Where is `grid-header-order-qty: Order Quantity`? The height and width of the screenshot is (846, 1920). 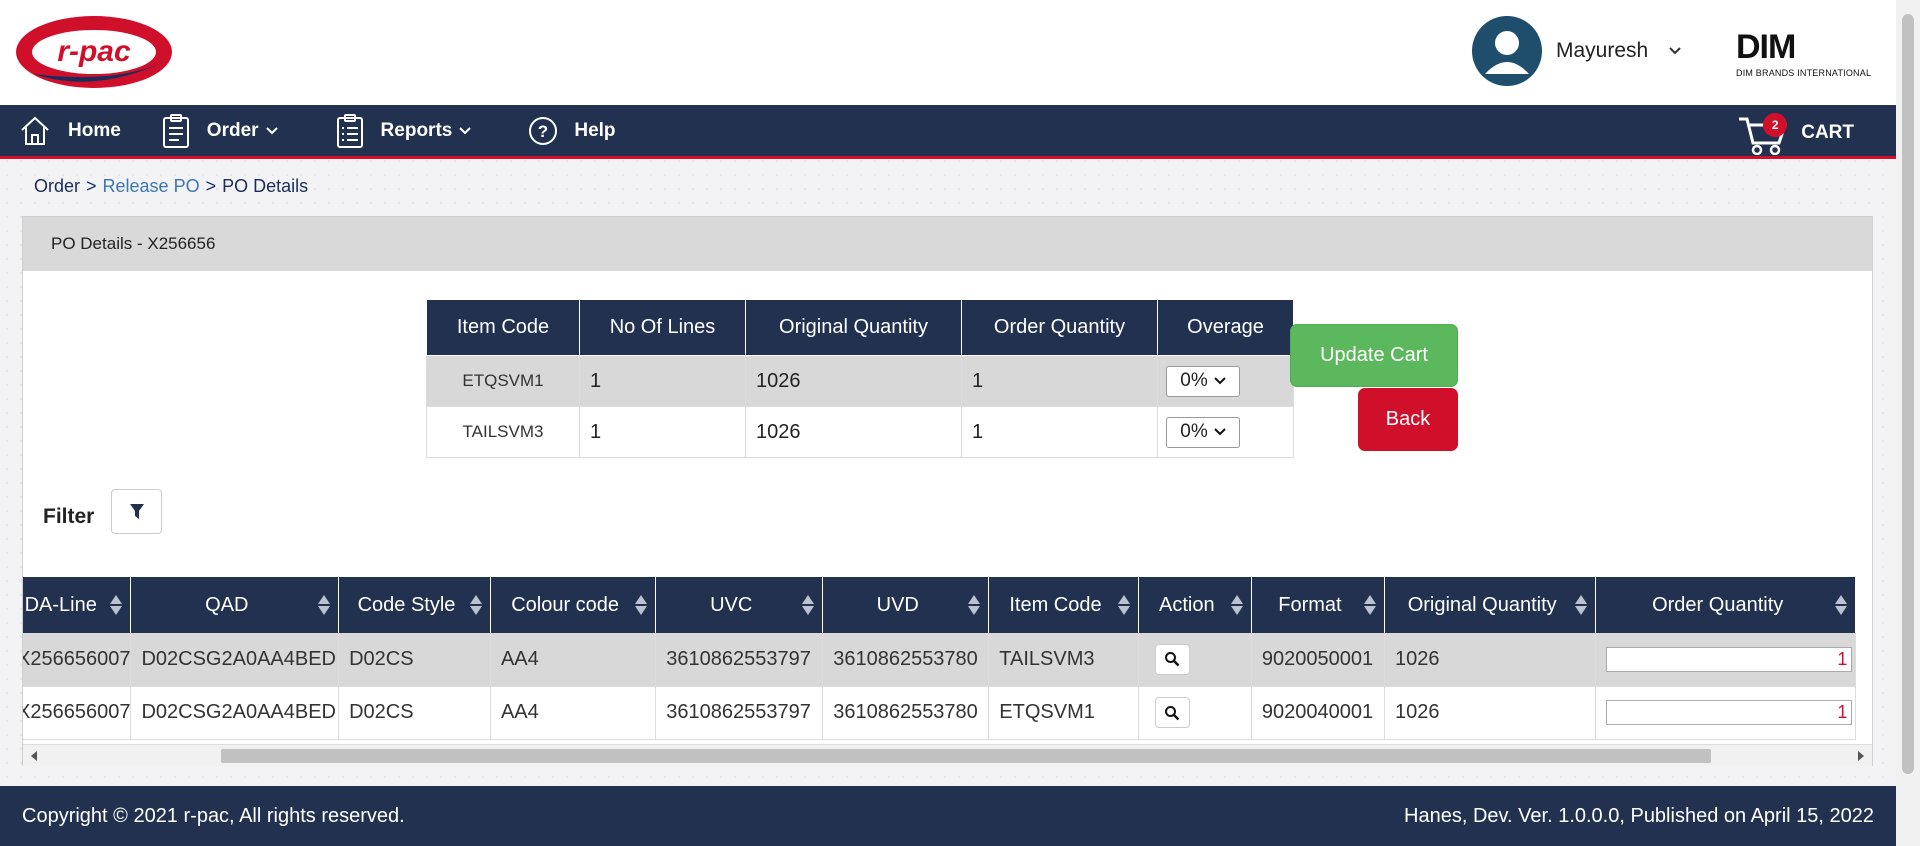 grid-header-order-qty: Order Quantity is located at coordinates (1725, 605).